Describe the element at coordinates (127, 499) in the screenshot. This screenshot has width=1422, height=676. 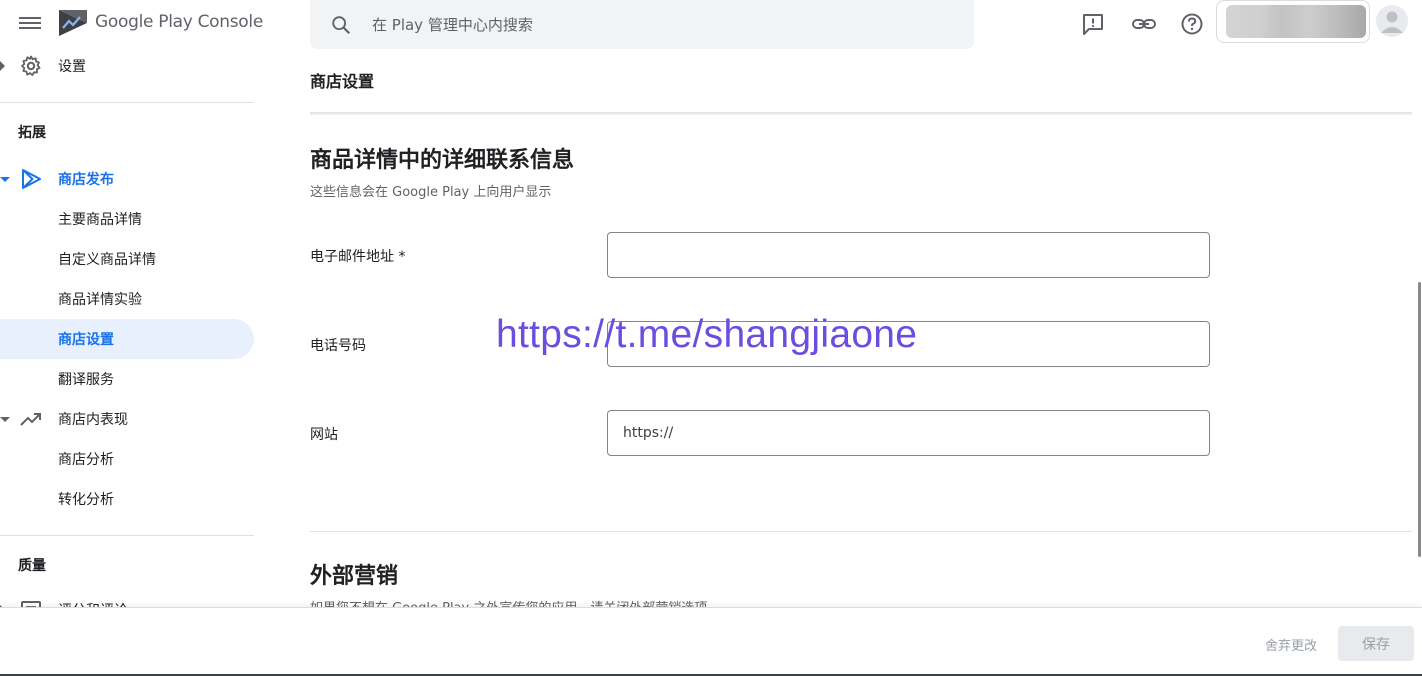
I see `sidebar-item-conversion-analysis: 转化分析` at that location.